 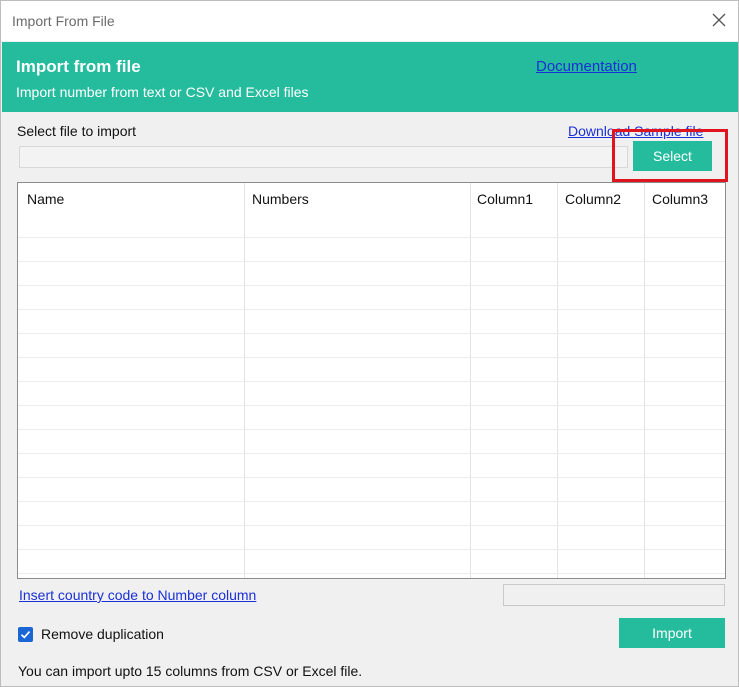 What do you see at coordinates (280, 199) in the screenshot?
I see `column-header-numbers: Numbers` at bounding box center [280, 199].